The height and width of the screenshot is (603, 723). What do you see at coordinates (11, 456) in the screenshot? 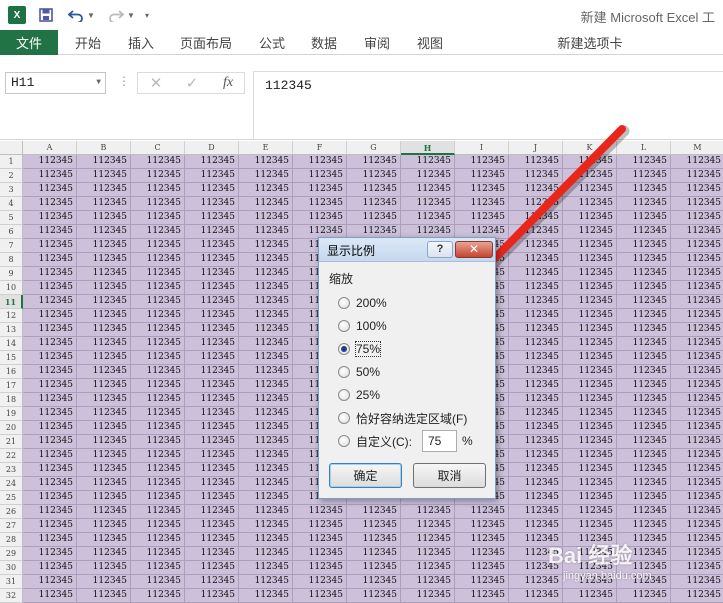
I see `row-header: 22` at bounding box center [11, 456].